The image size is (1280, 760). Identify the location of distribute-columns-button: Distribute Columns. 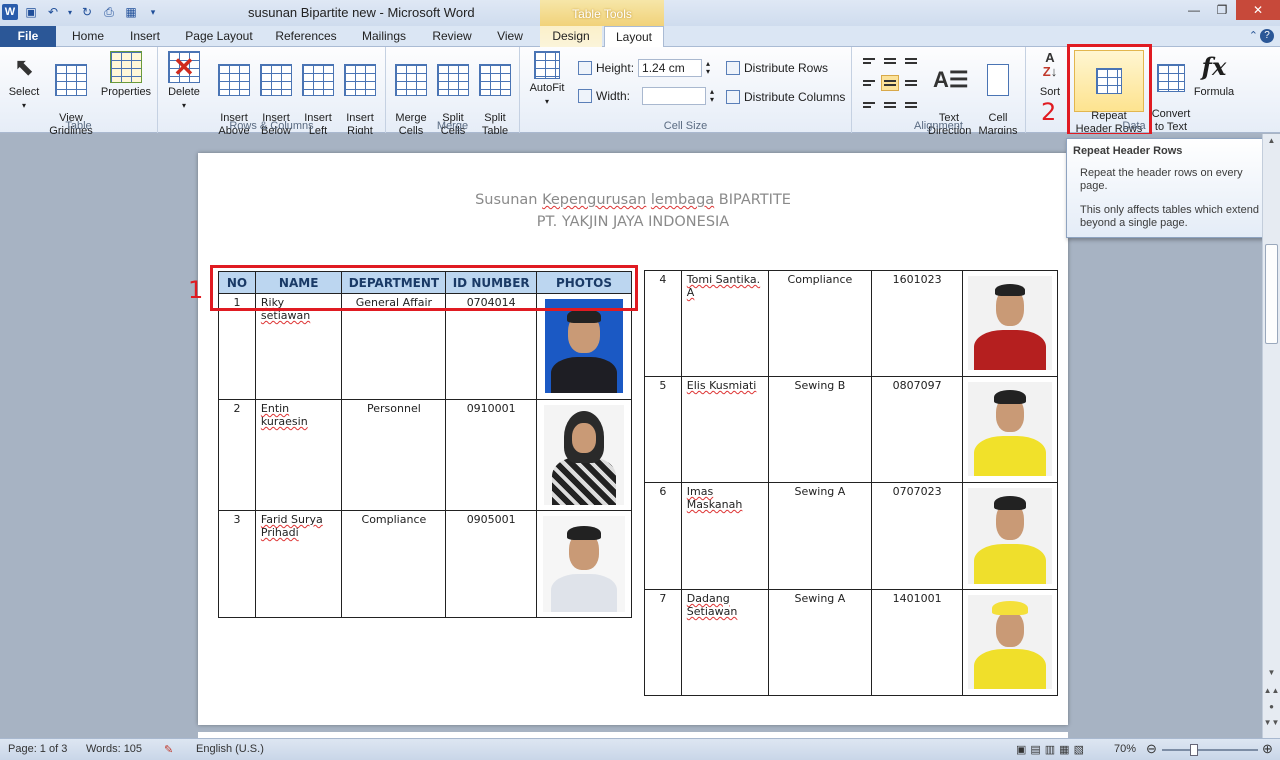
(785, 97).